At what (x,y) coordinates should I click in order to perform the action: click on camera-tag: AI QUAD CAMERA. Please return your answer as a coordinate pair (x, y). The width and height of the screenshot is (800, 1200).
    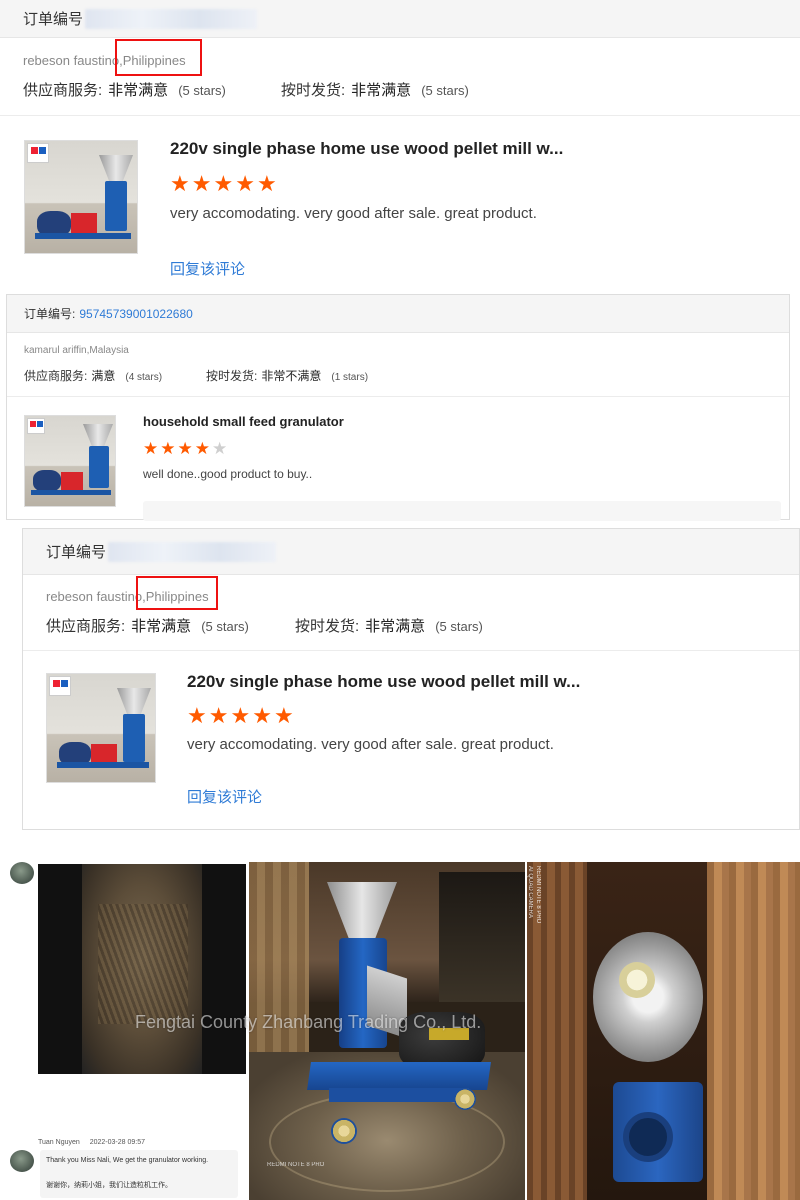
    Looking at the image, I should click on (530, 892).